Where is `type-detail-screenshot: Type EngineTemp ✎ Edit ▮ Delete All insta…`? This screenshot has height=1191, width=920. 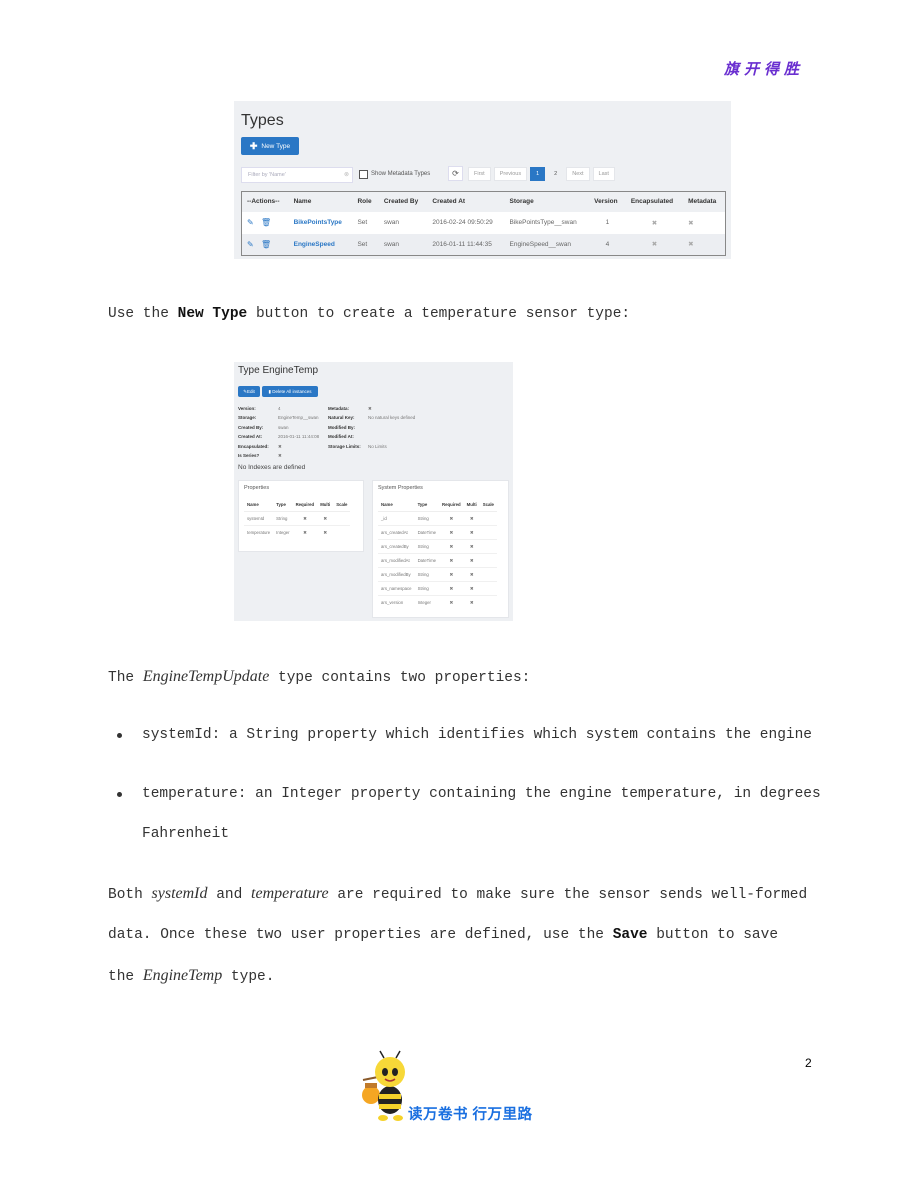 type-detail-screenshot: Type EngineTemp ✎ Edit ▮ Delete All insta… is located at coordinates (373, 491).